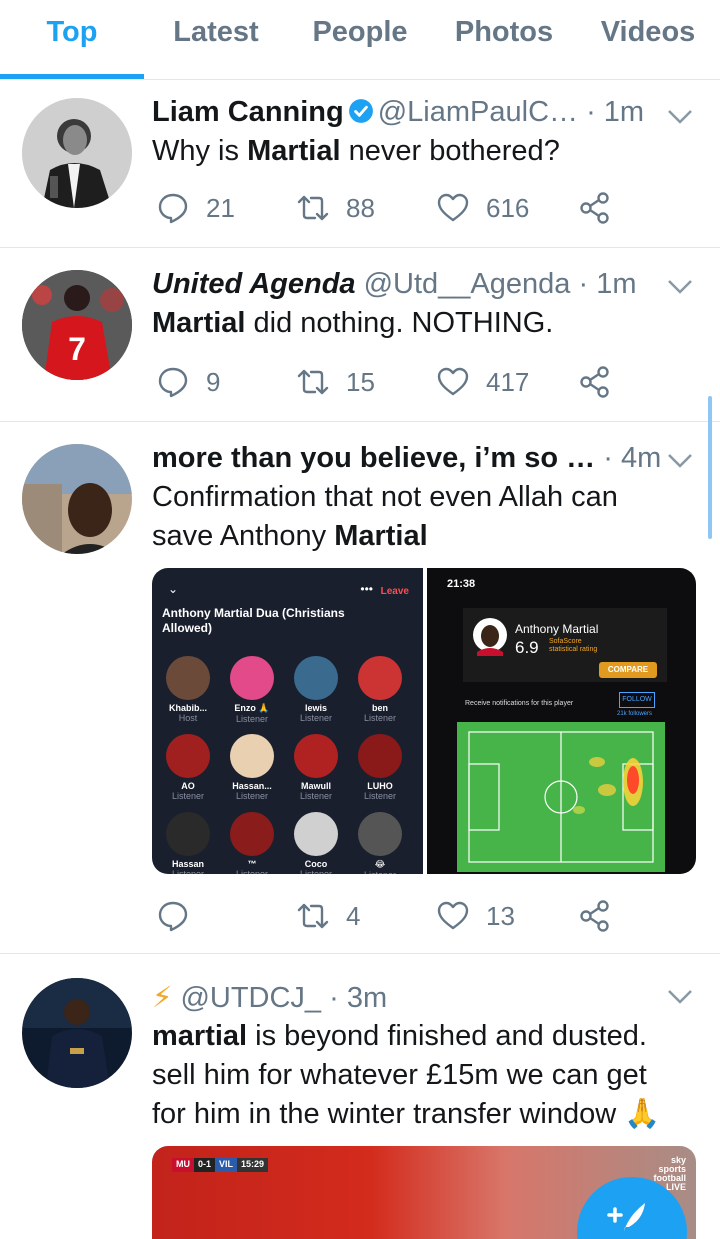 The height and width of the screenshot is (1239, 720). I want to click on participant-name: Coco, so click(316, 864).